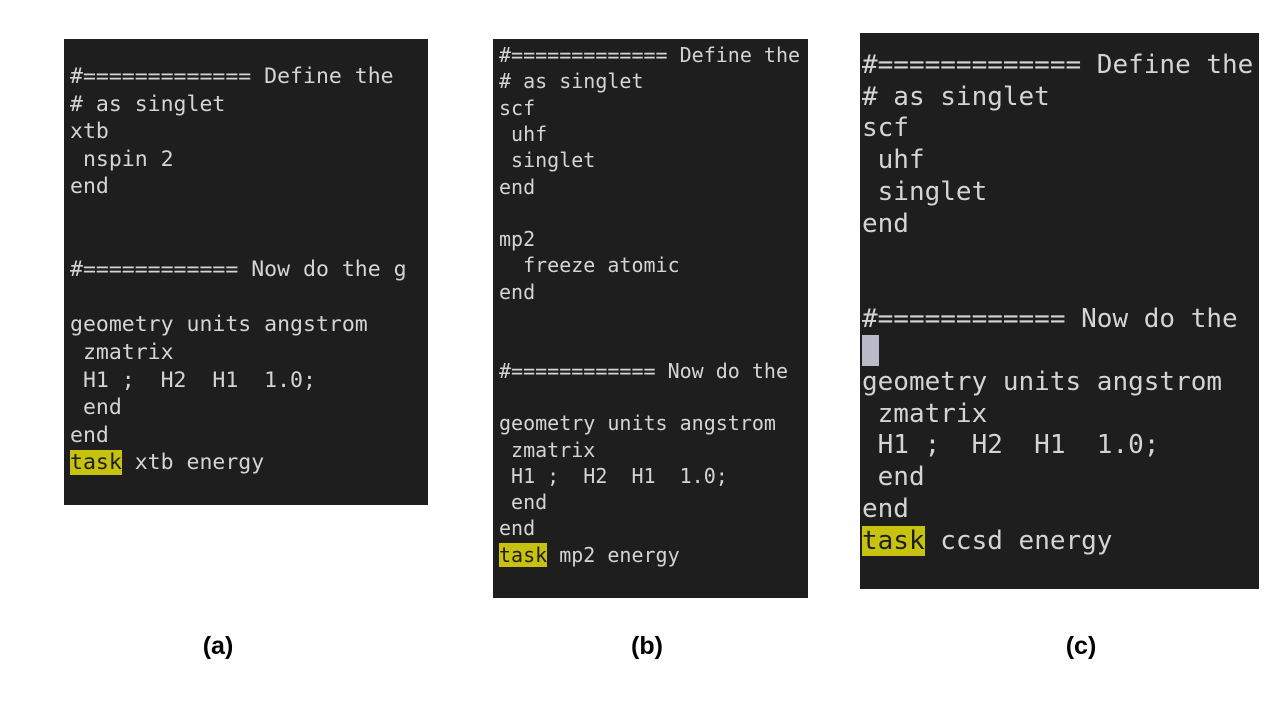 The image size is (1280, 720). I want to click on code-line: task mp2 energy, so click(589, 555).